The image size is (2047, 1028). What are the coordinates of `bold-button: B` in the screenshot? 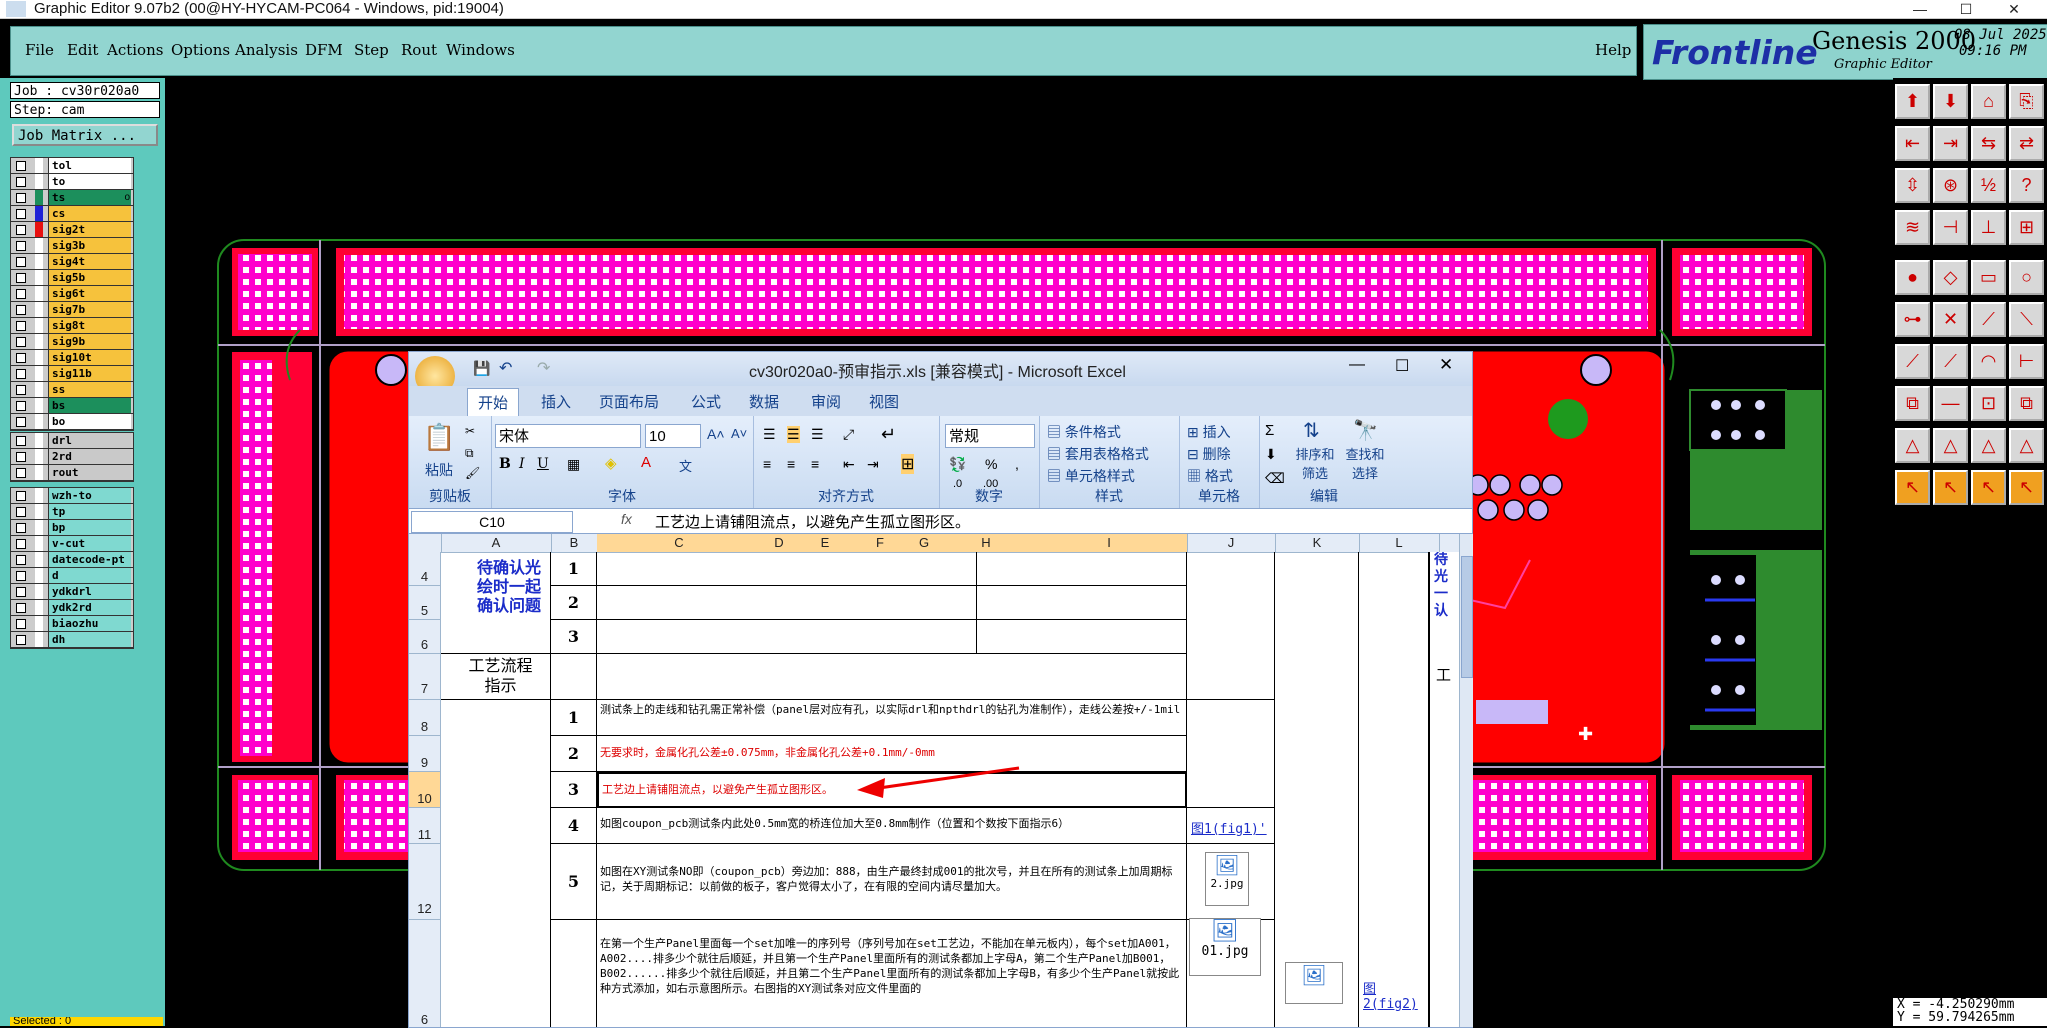 It's located at (505, 464).